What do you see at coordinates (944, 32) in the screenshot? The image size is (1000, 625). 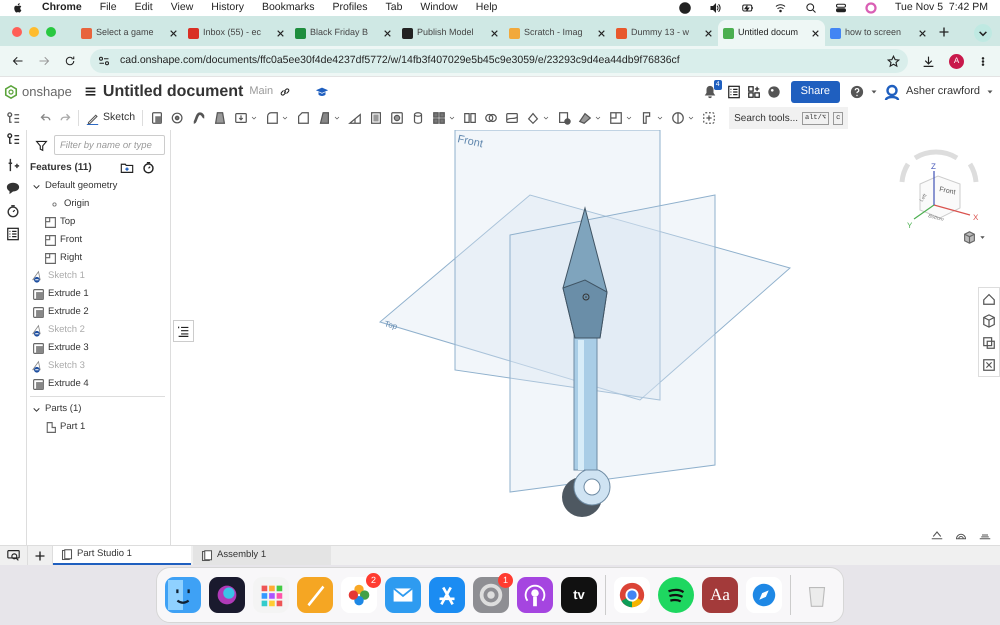 I see `plus-icon` at bounding box center [944, 32].